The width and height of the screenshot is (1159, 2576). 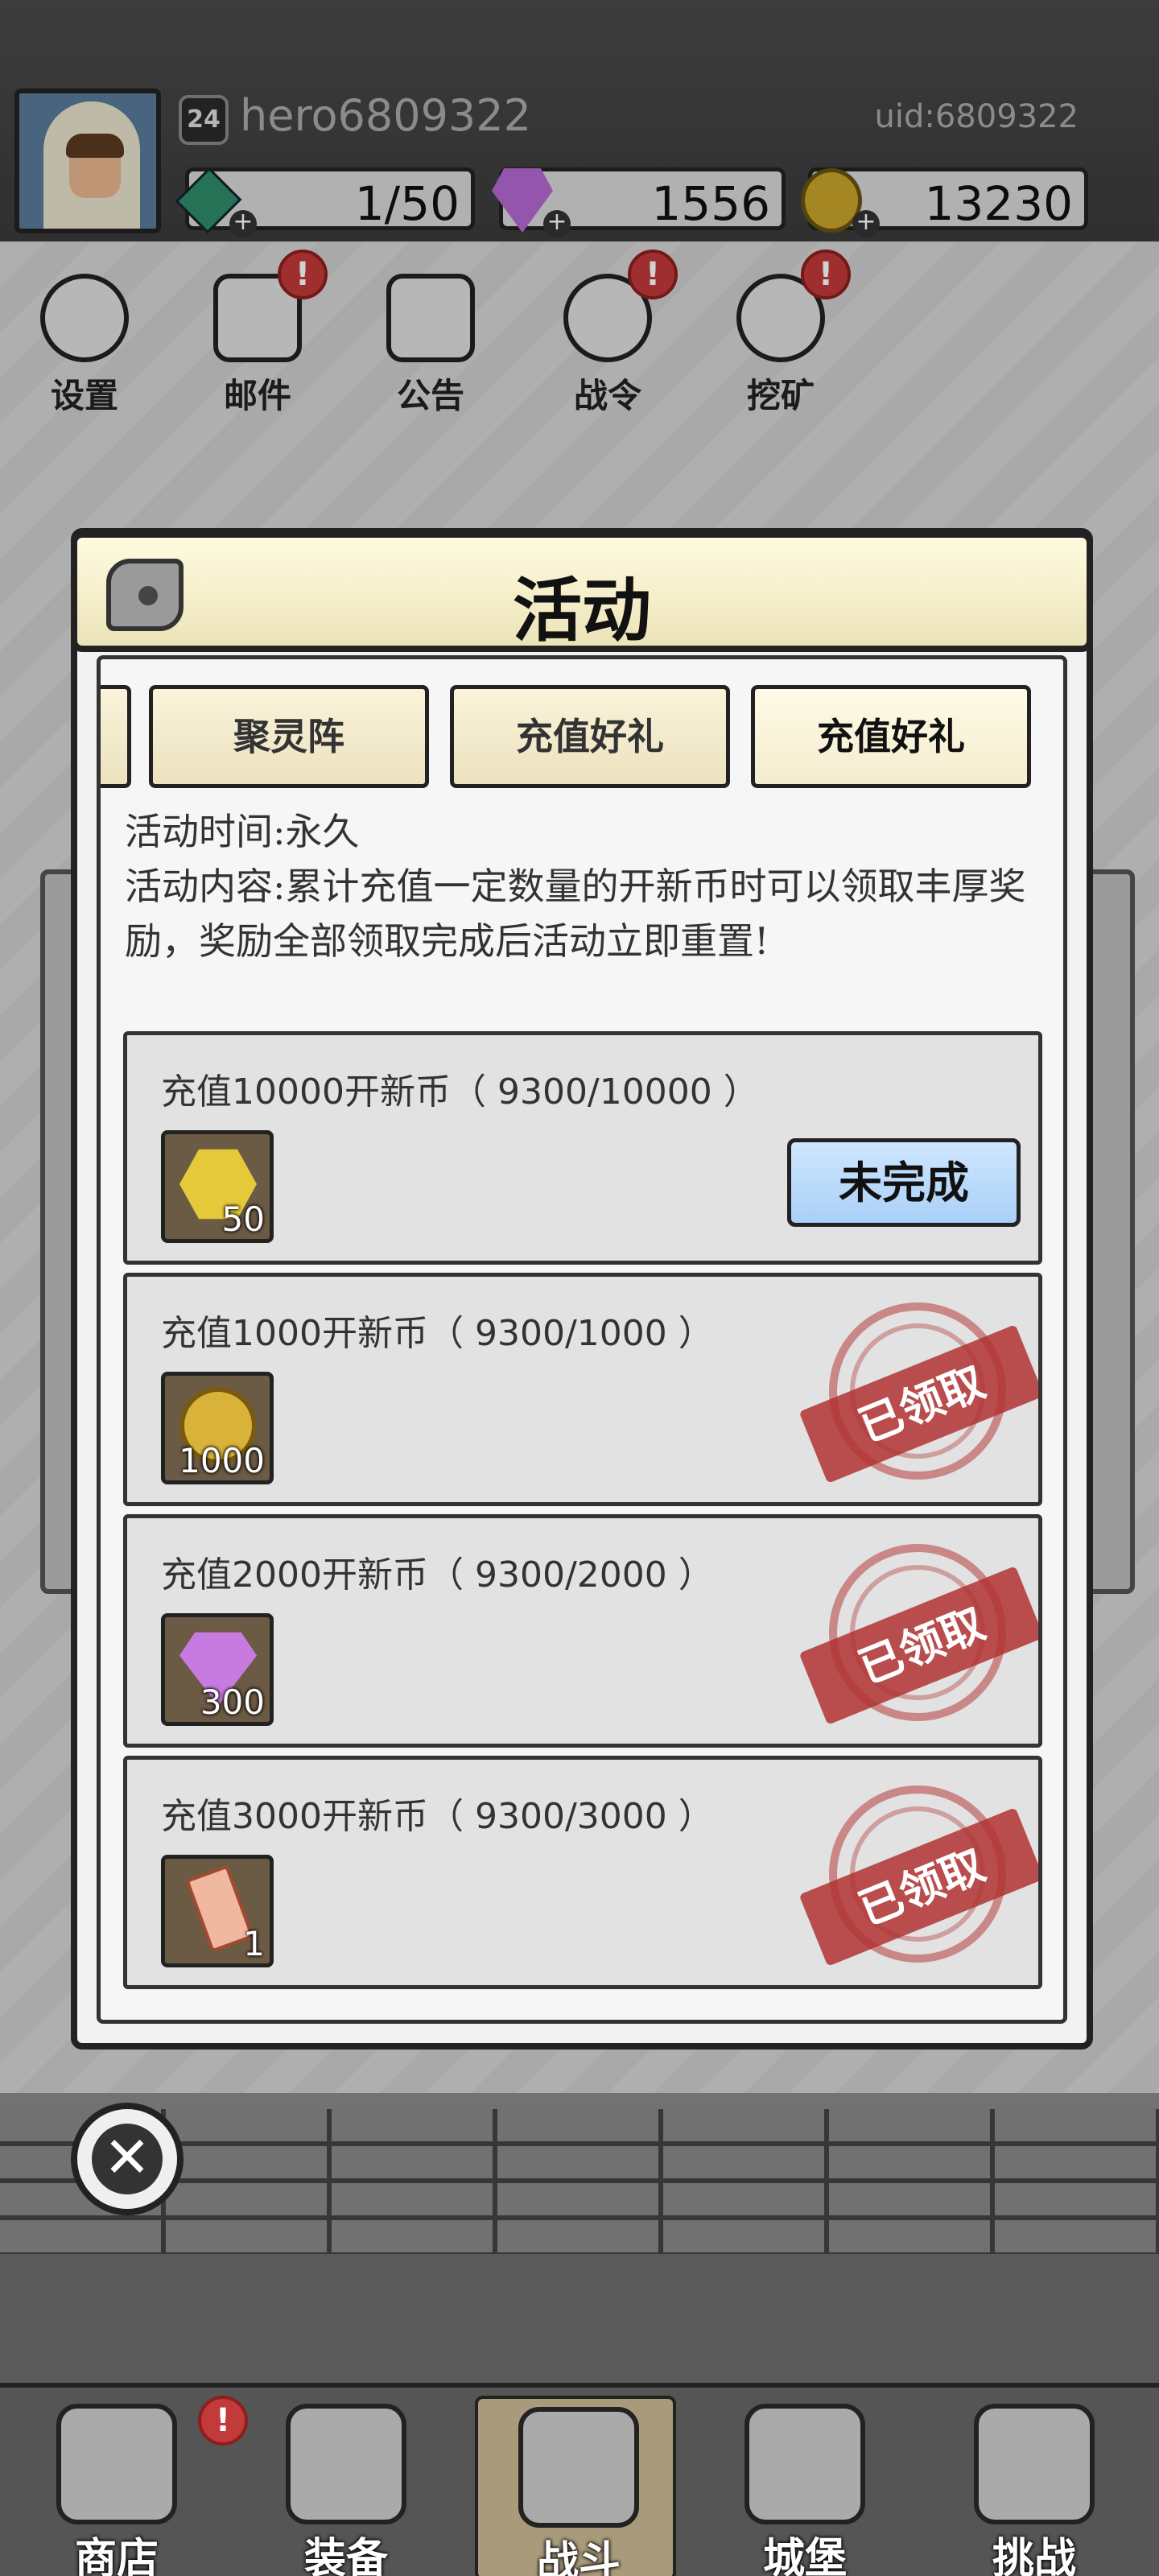 What do you see at coordinates (582, 1872) in the screenshot?
I see `reward-row: 充值3000开新币（ 9300/3000 ） 1 已领取` at bounding box center [582, 1872].